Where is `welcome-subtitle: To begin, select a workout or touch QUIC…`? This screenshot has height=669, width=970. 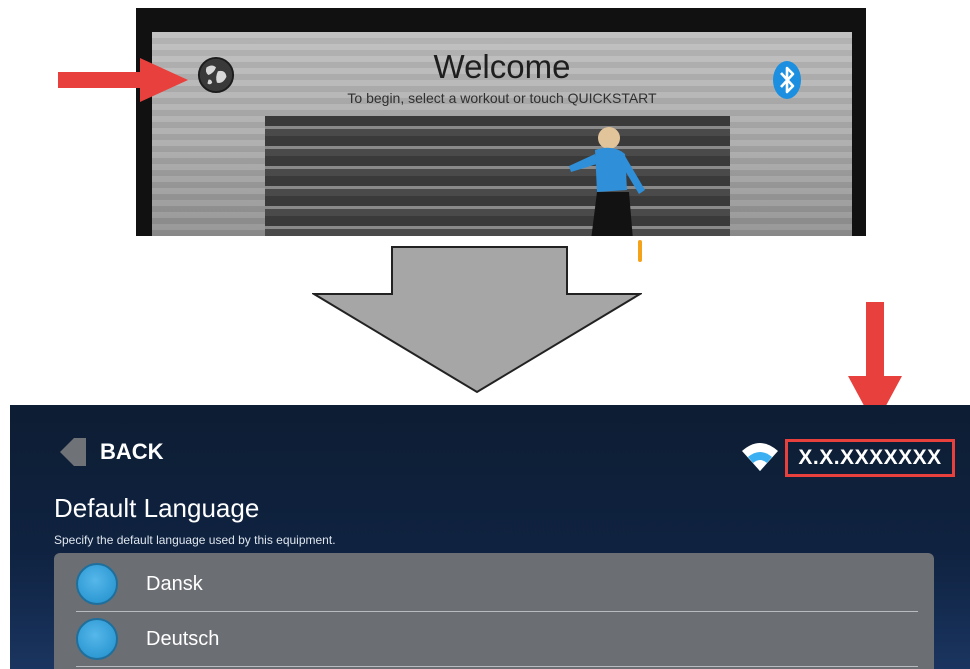 welcome-subtitle: To begin, select a workout or touch QUIC… is located at coordinates (502, 98).